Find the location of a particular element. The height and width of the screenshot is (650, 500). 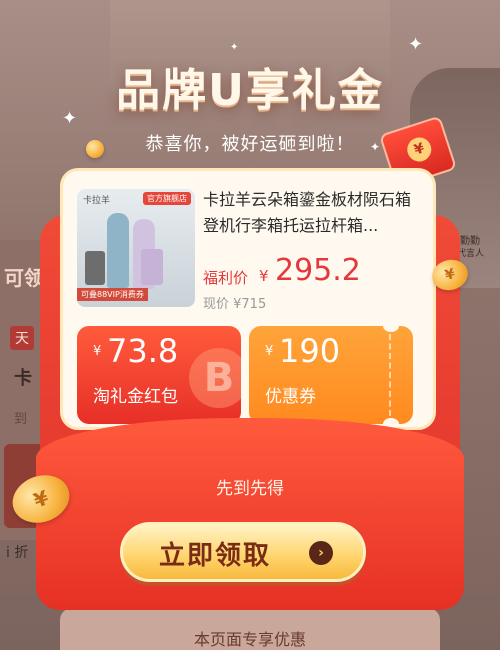

price-label: 福利价 is located at coordinates (226, 278).